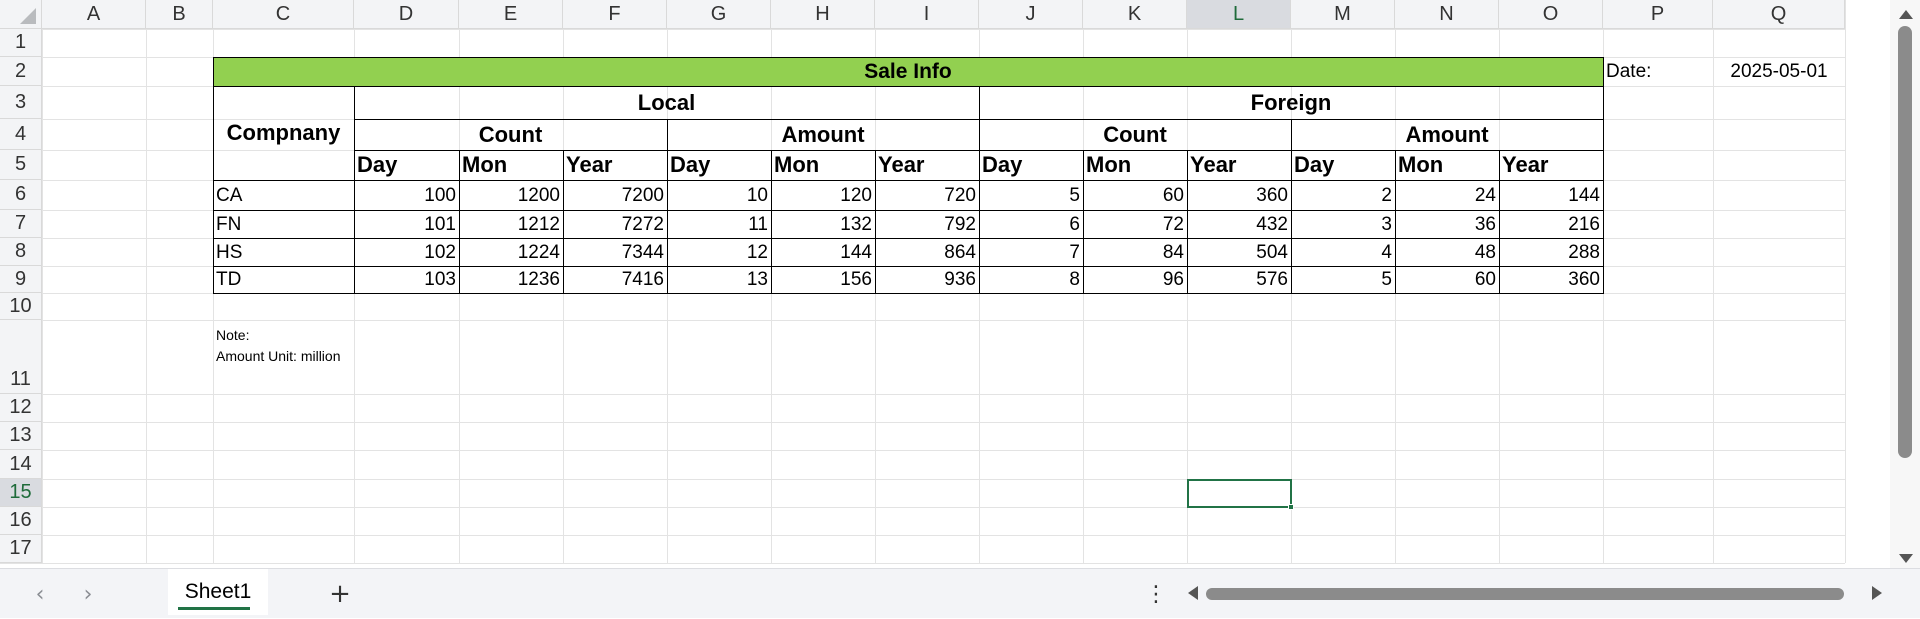  Describe the element at coordinates (1343, 14) in the screenshot. I see `column-header-m: M` at that location.